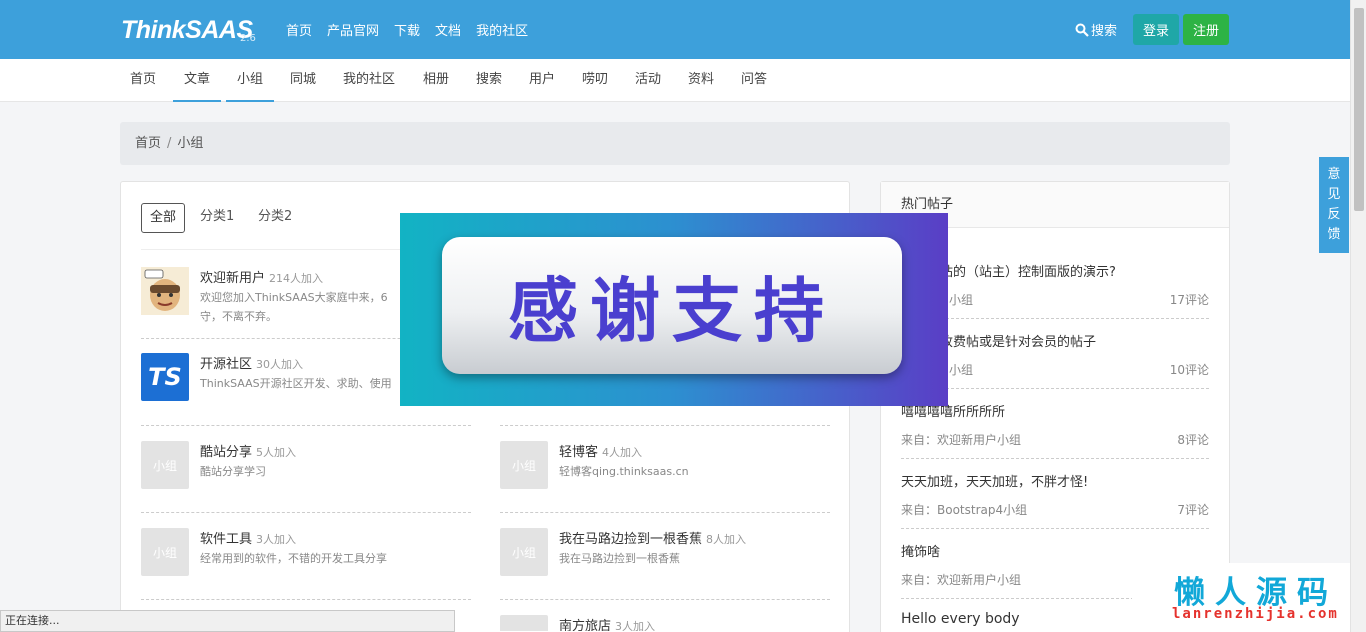 Image resolution: width=1366 pixels, height=632 pixels. I want to click on post-comments: 7评论, so click(1193, 510).